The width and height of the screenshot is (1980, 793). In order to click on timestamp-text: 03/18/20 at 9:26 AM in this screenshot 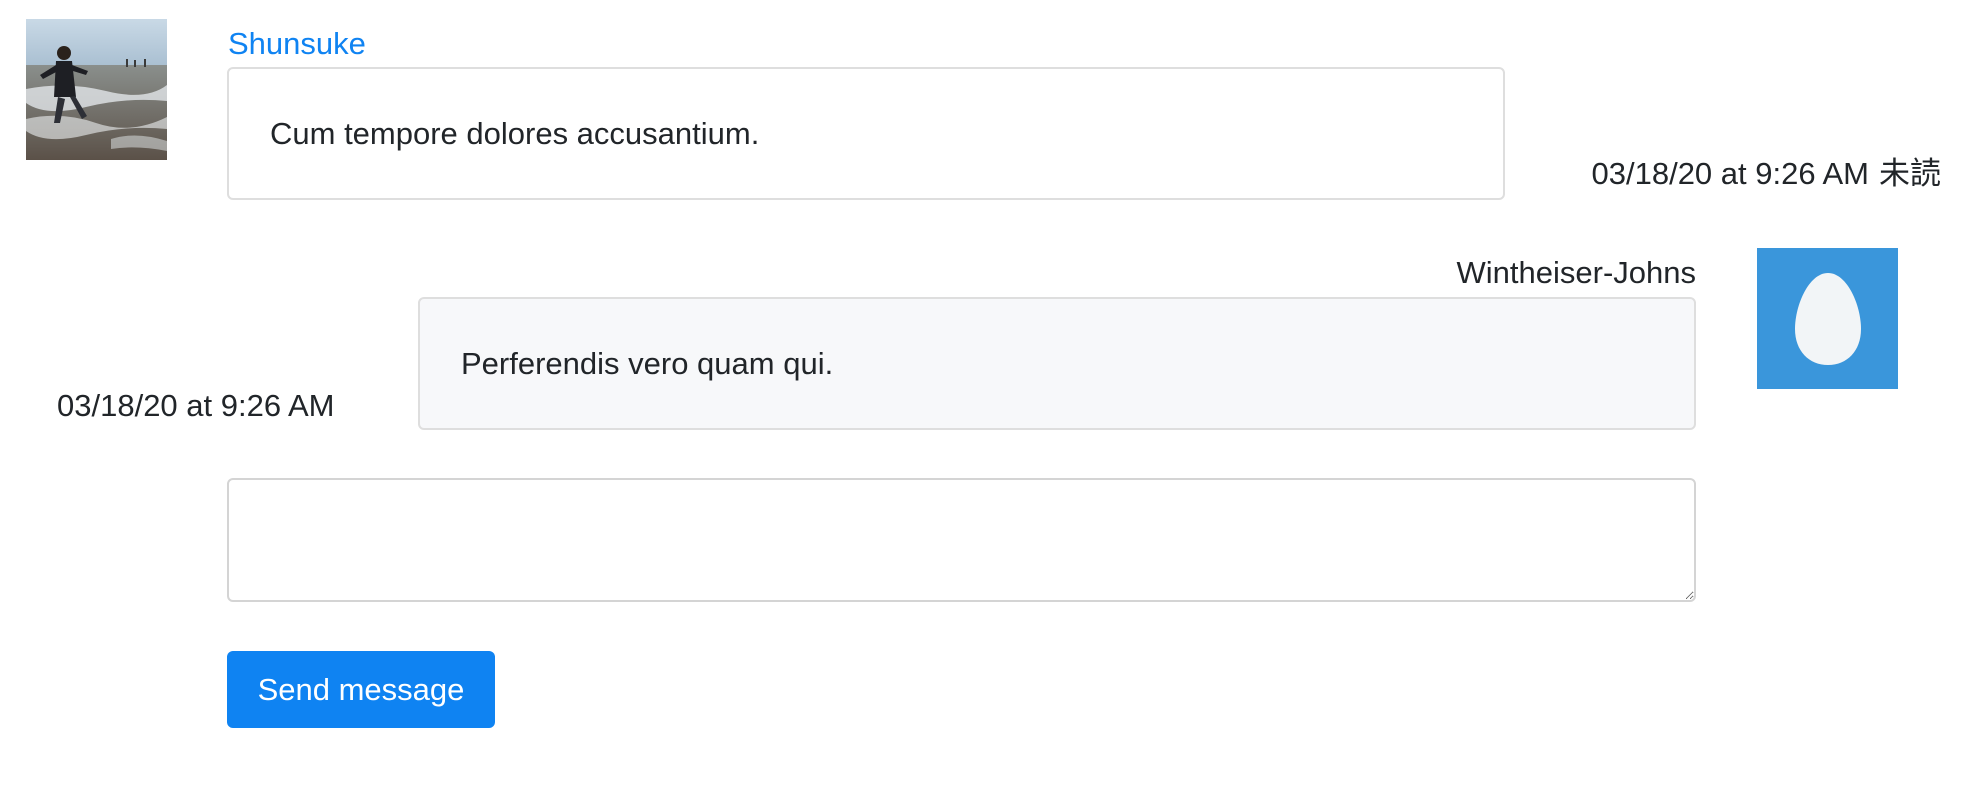, I will do `click(1730, 173)`.